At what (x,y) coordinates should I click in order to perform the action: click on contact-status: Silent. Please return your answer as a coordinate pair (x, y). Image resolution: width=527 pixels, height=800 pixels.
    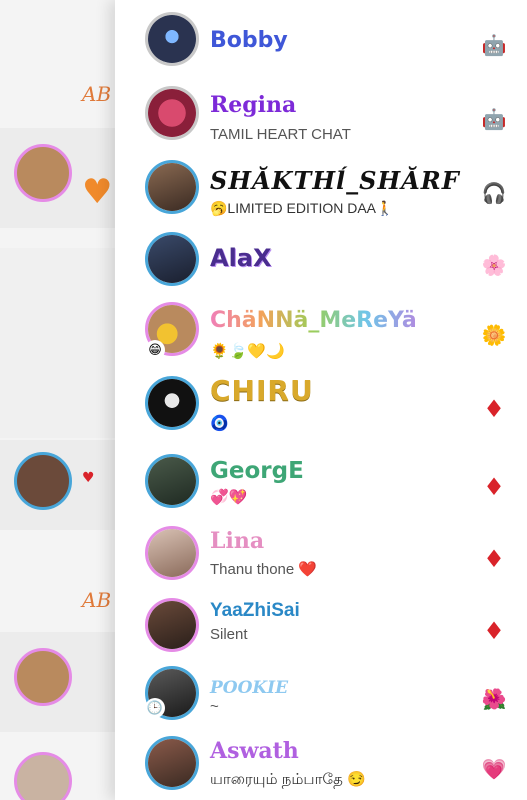
    Looking at the image, I should click on (229, 634).